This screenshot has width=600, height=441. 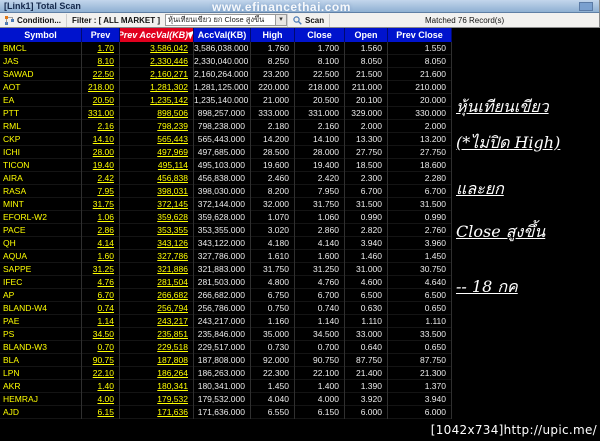 What do you see at coordinates (41, 178) in the screenshot?
I see `cell-symbol: AIRA` at bounding box center [41, 178].